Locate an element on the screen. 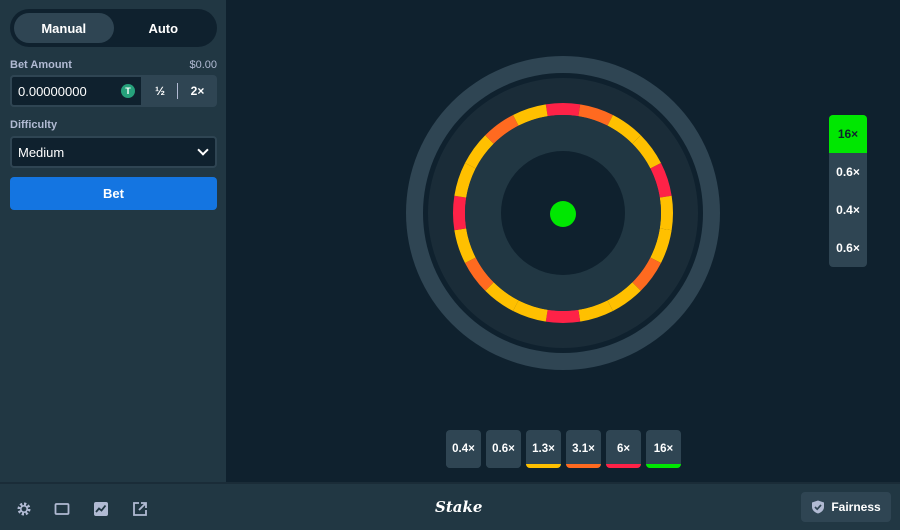  payout-history-item: 16× is located at coordinates (848, 134).